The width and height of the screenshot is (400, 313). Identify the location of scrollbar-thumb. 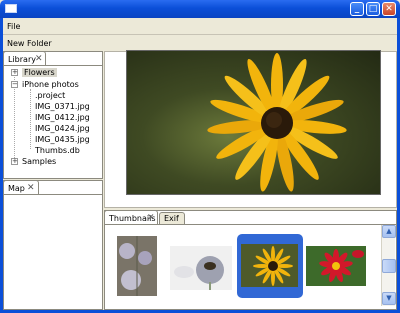
(389, 266).